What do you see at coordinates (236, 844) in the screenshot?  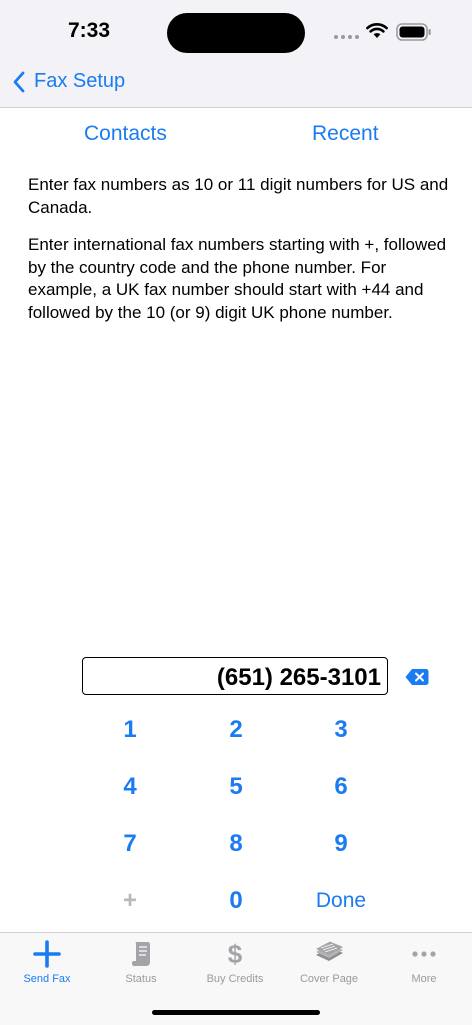 I see `key-8: 8` at bounding box center [236, 844].